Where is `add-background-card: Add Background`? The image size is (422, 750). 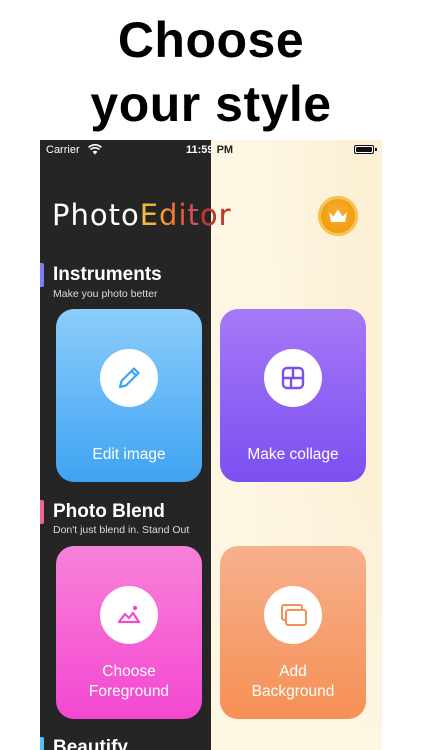
add-background-card: Add Background is located at coordinates (293, 632).